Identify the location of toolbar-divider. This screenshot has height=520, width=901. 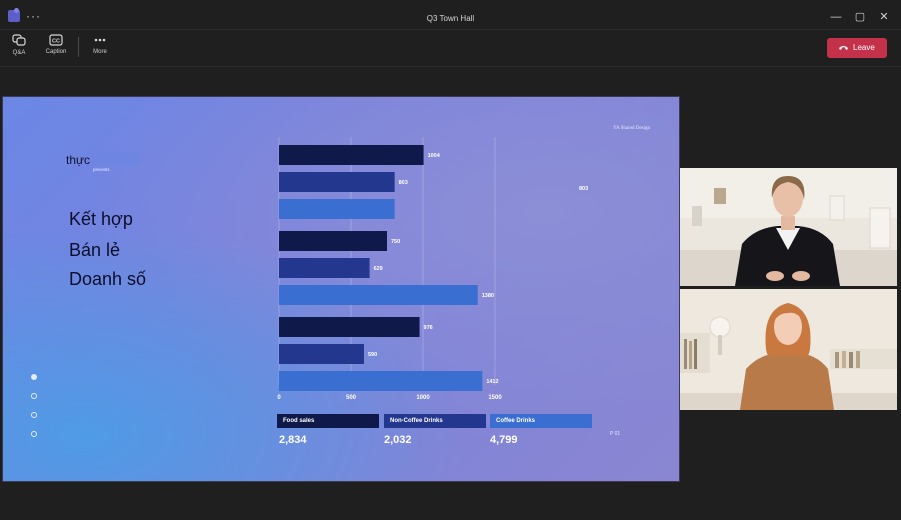
(78, 47).